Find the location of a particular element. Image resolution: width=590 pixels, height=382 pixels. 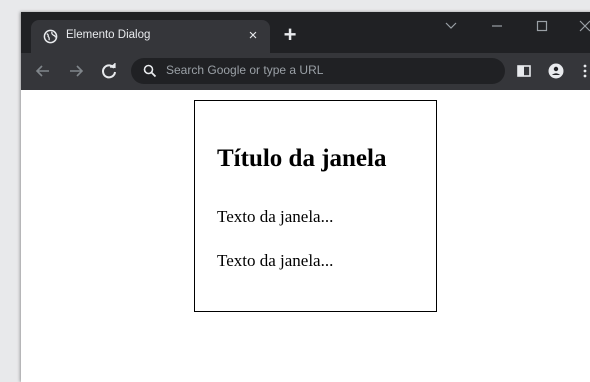

new-tab-button: + is located at coordinates (290, 35).